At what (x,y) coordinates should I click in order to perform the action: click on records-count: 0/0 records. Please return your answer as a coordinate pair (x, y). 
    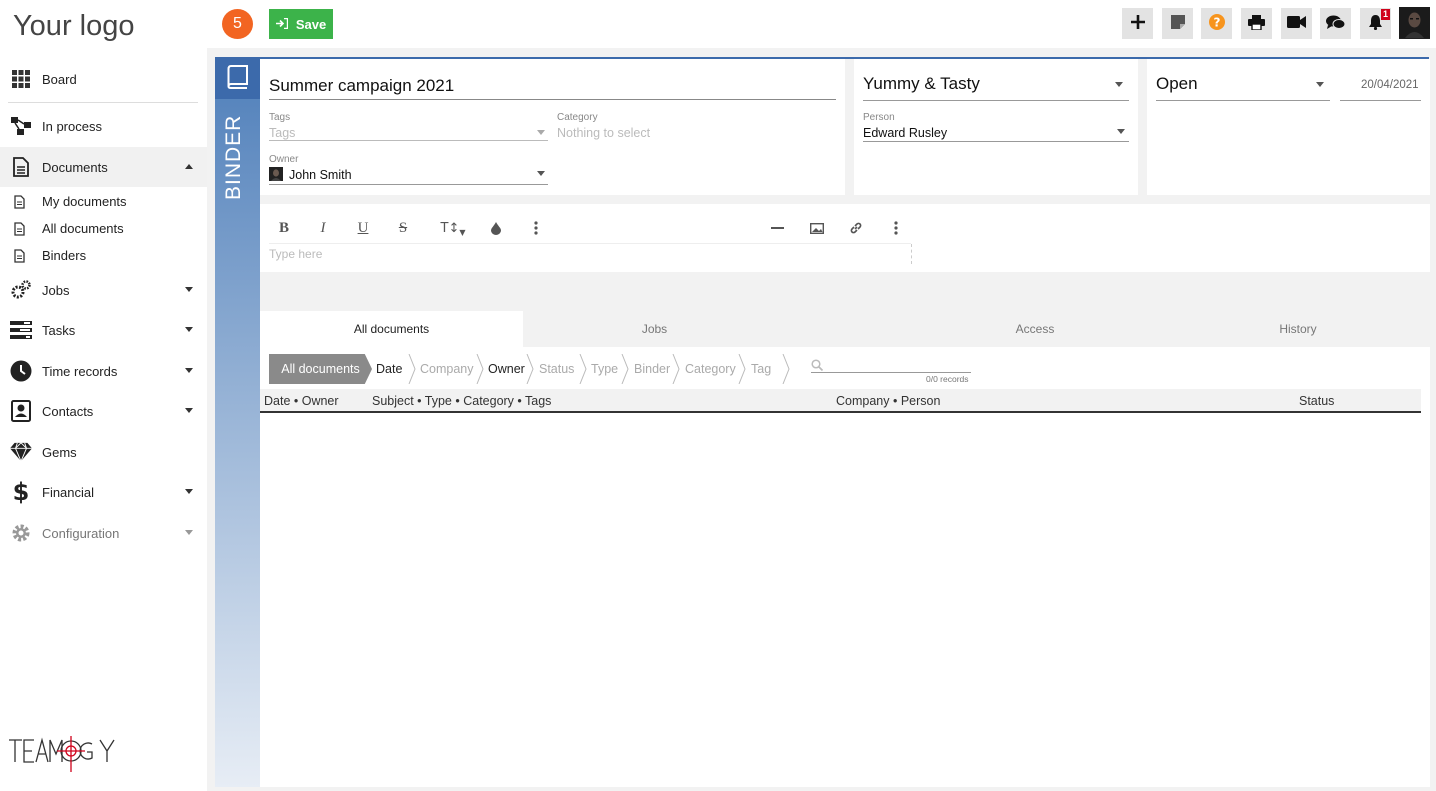
    Looking at the image, I should click on (947, 379).